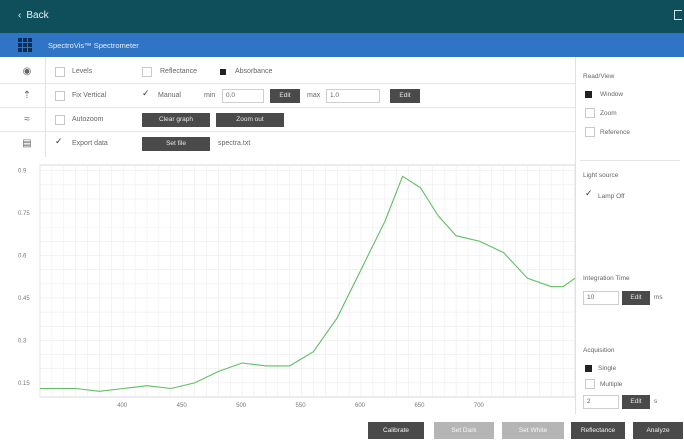  Describe the element at coordinates (601, 175) in the screenshot. I see `light-source-title: Light source` at that location.